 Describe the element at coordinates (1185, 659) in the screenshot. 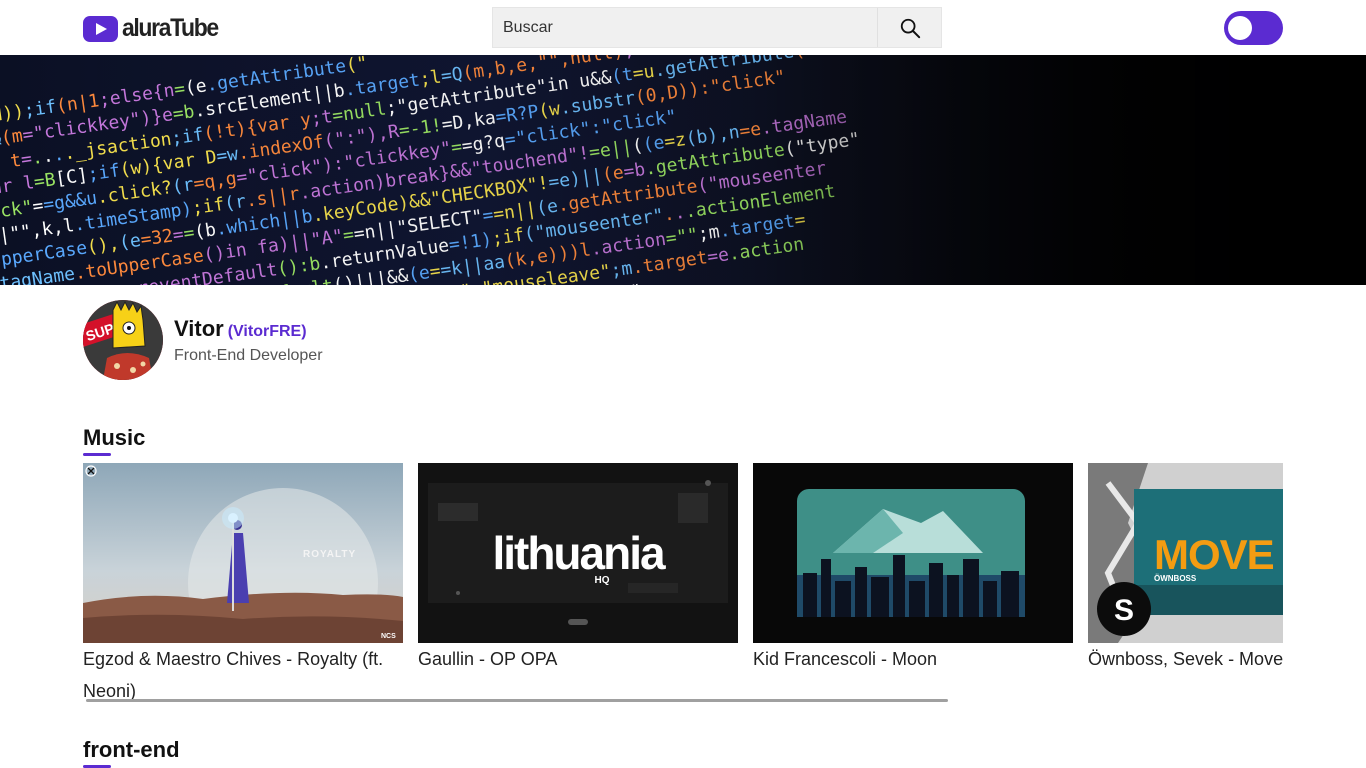

I see `video-title: Öwnboss, Sevek - Move Your Body` at that location.